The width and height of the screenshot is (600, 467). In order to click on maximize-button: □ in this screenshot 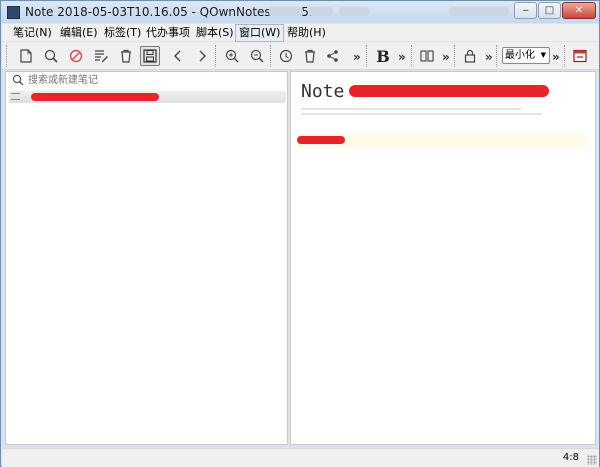, I will do `click(549, 10)`.